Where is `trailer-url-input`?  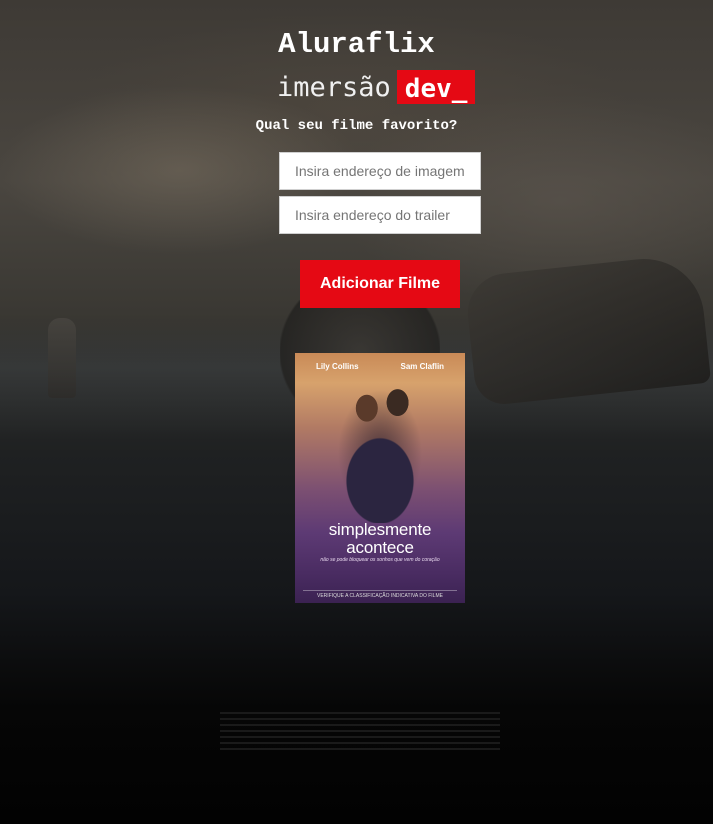
trailer-url-input is located at coordinates (380, 215).